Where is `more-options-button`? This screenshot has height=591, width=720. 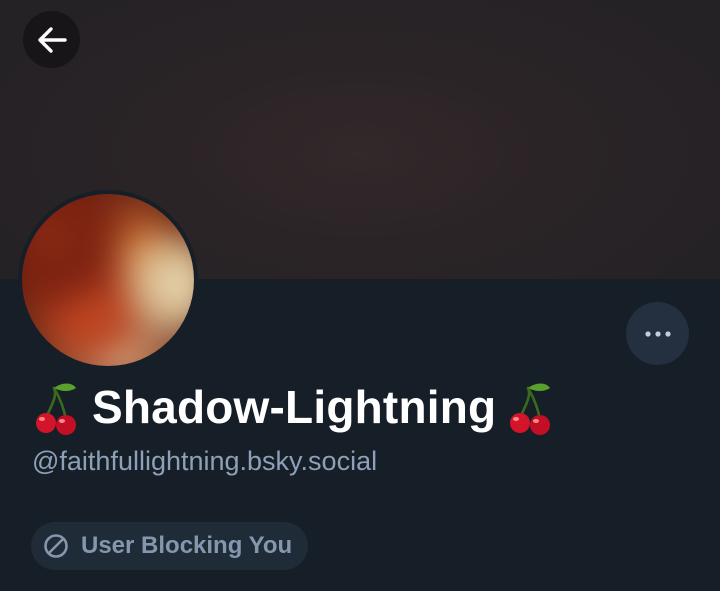 more-options-button is located at coordinates (657, 333).